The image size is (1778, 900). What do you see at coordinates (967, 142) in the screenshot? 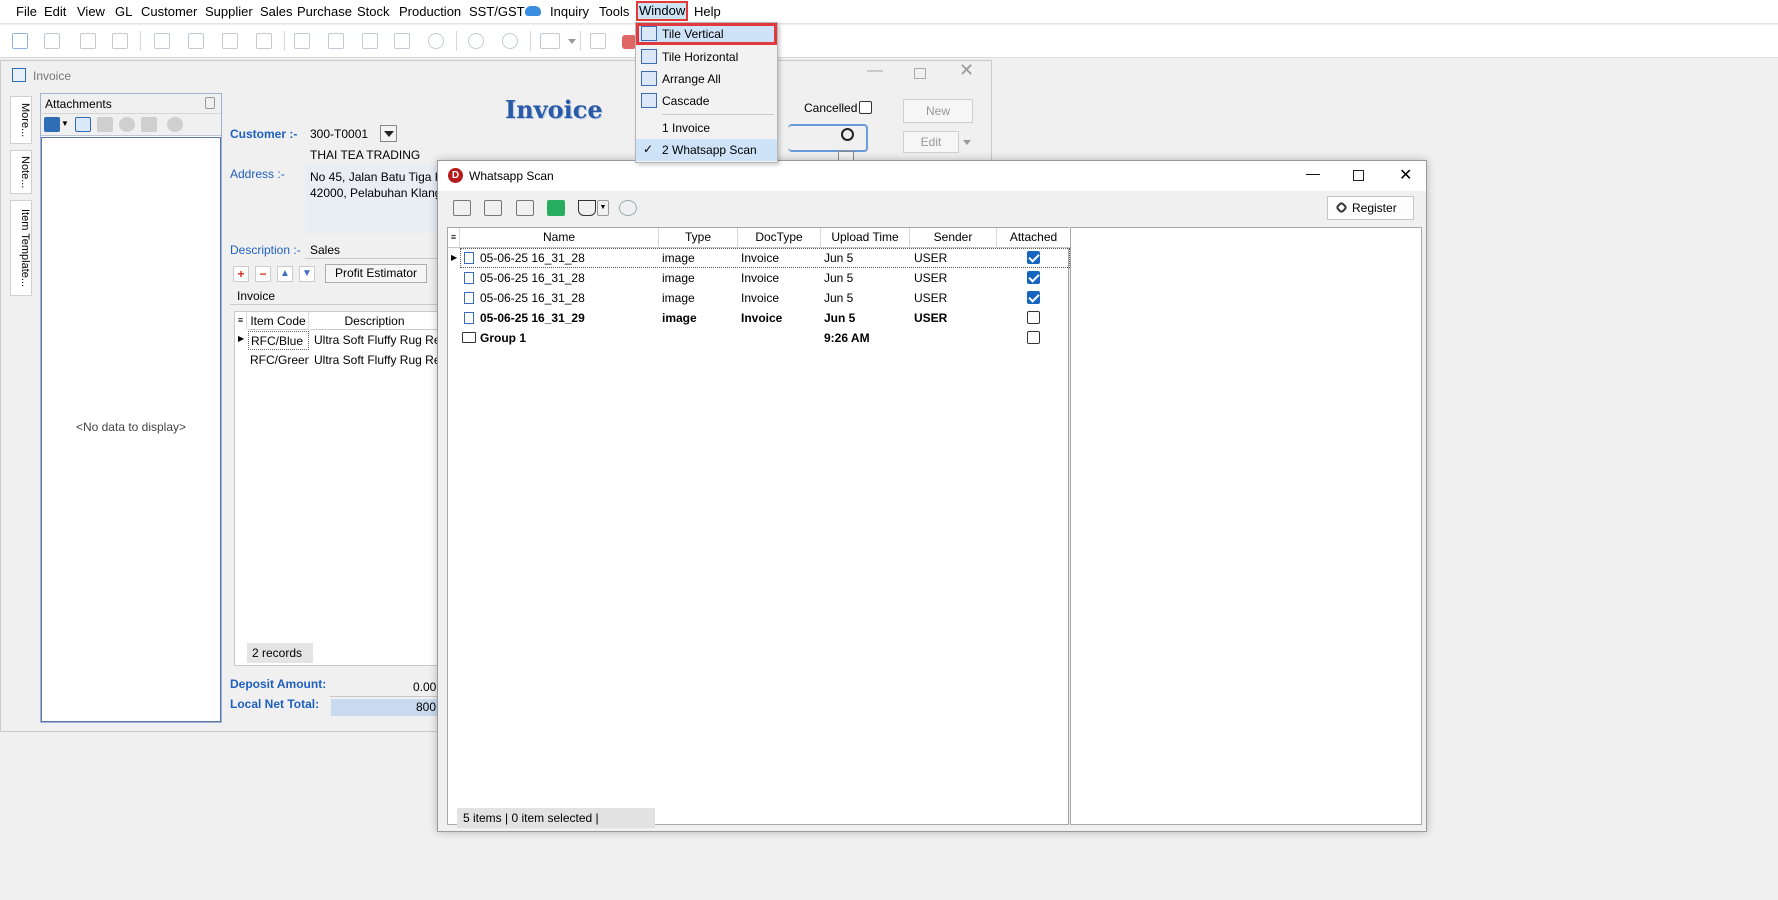
I see `edit-dropdown-icon` at bounding box center [967, 142].